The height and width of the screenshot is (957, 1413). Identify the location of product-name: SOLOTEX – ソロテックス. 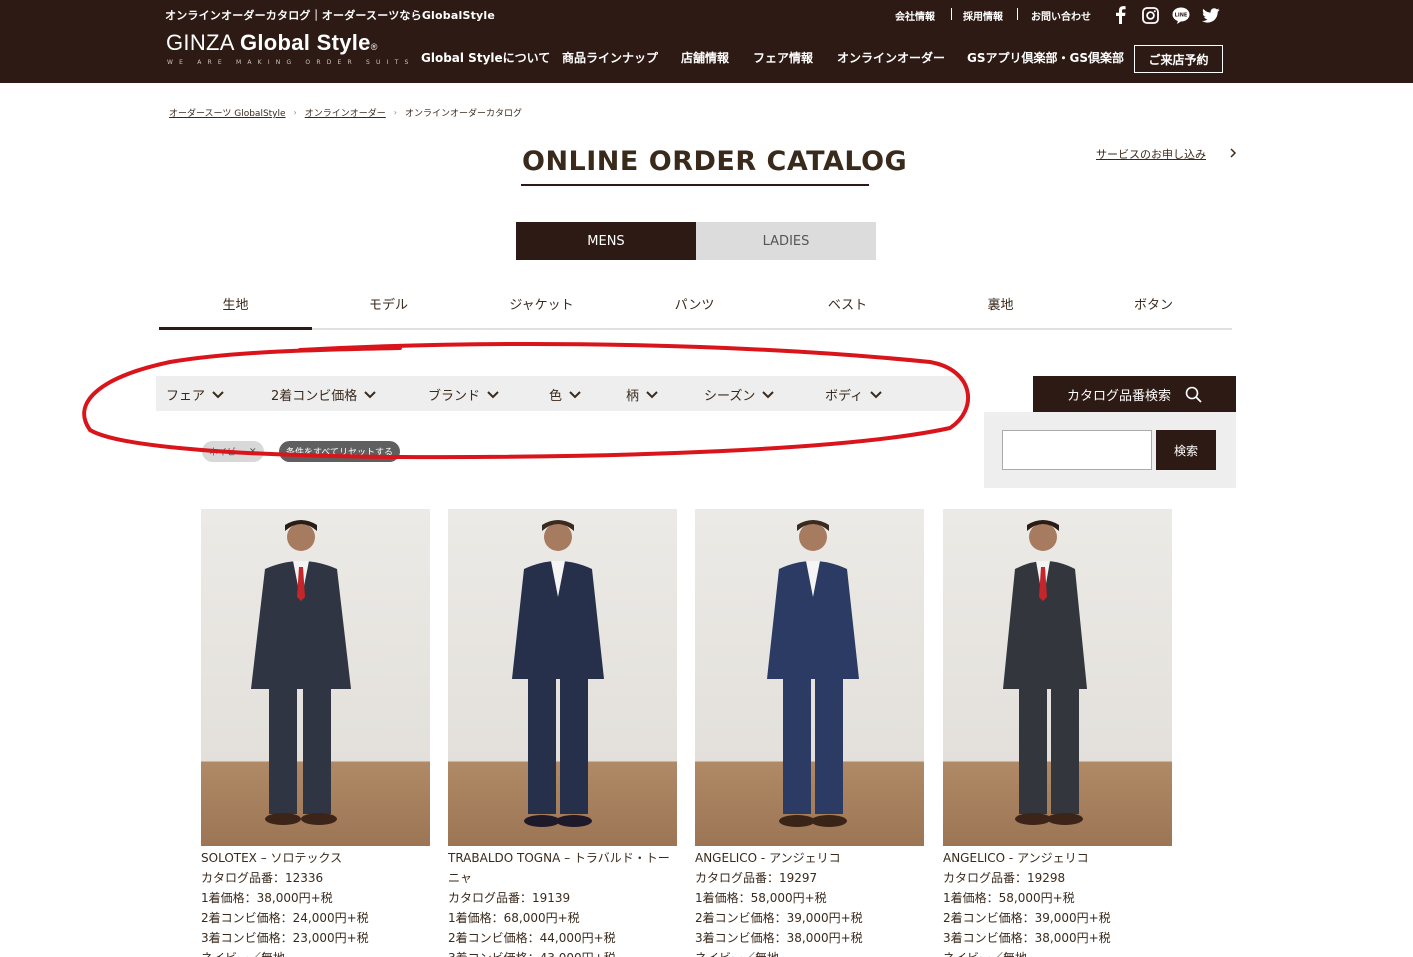
(315, 858).